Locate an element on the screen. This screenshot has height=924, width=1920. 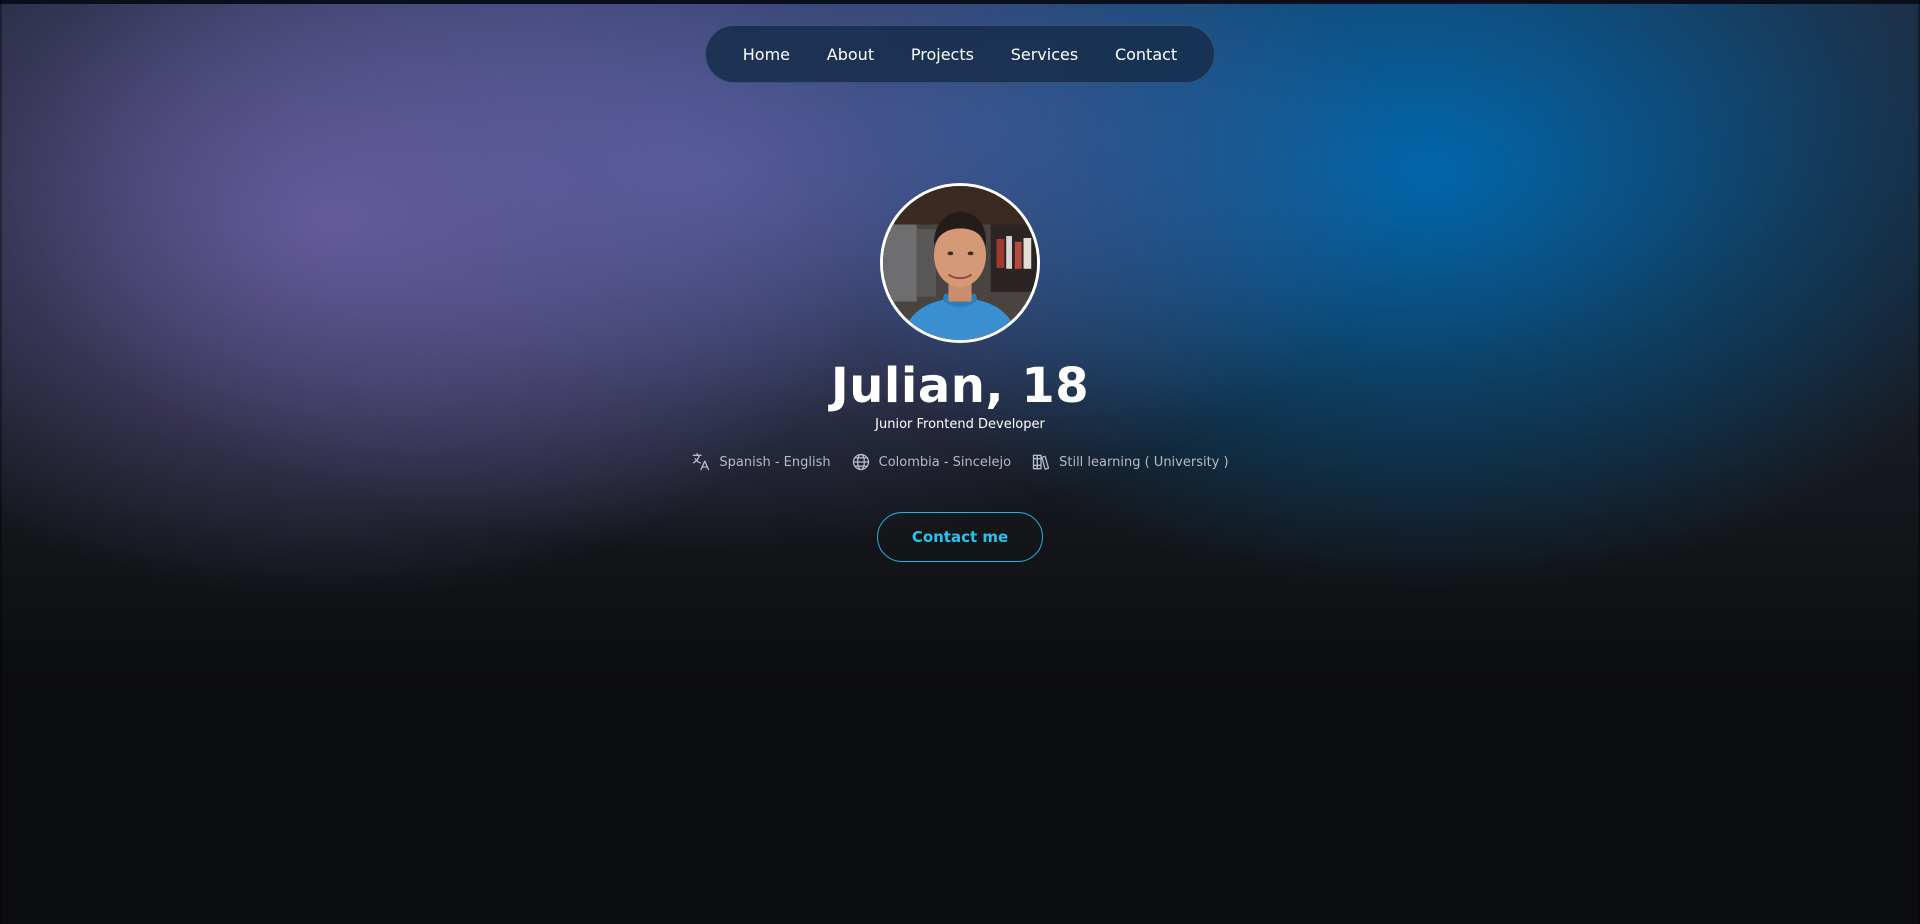
info-education-text: Still learning ( University ) is located at coordinates (1144, 462).